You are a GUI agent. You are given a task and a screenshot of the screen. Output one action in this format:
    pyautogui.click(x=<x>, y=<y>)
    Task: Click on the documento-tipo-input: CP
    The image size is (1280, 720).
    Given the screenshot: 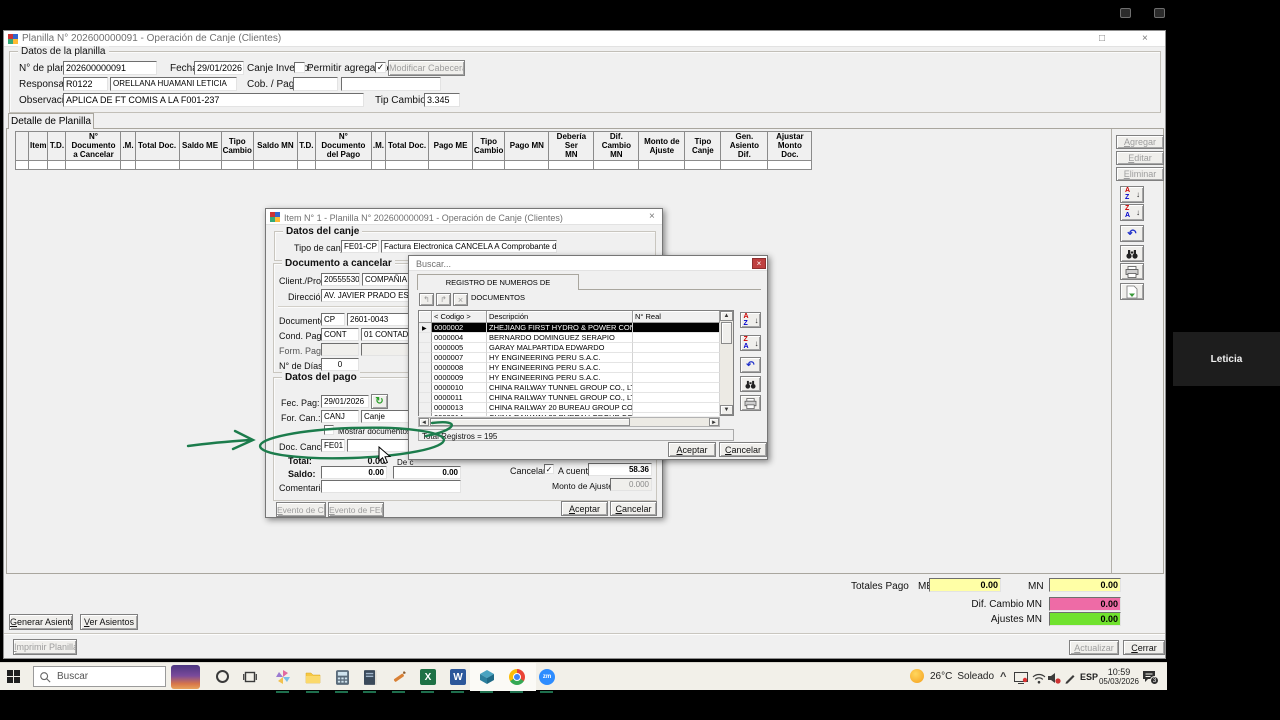 What is the action you would take?
    pyautogui.click(x=333, y=319)
    